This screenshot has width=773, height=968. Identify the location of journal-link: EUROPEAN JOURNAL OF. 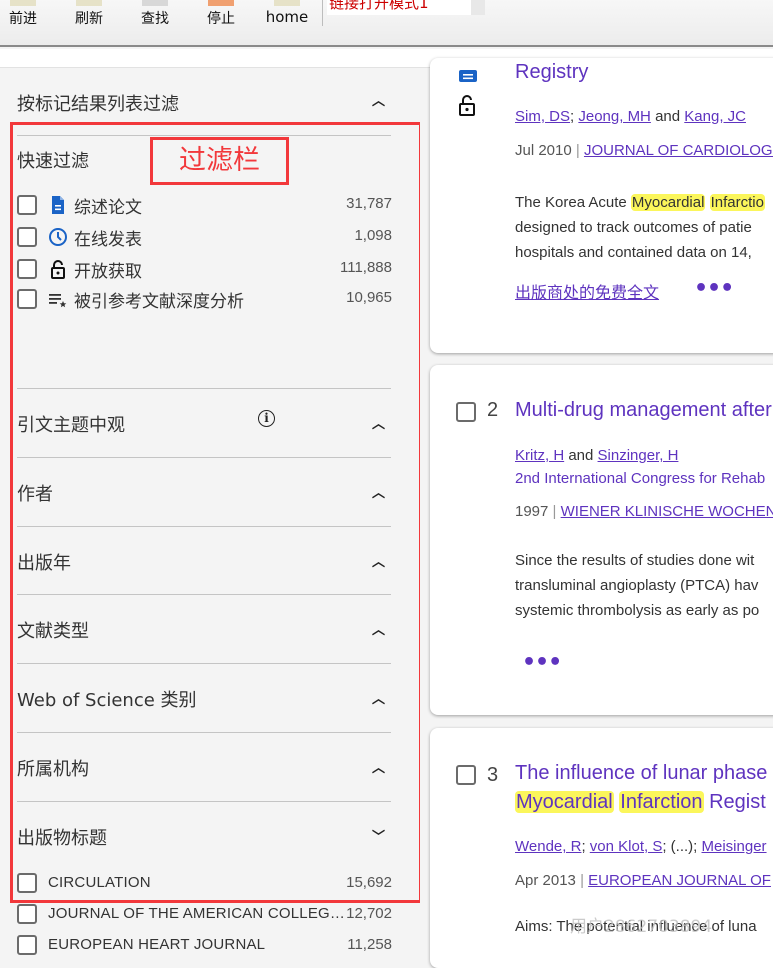
(679, 880).